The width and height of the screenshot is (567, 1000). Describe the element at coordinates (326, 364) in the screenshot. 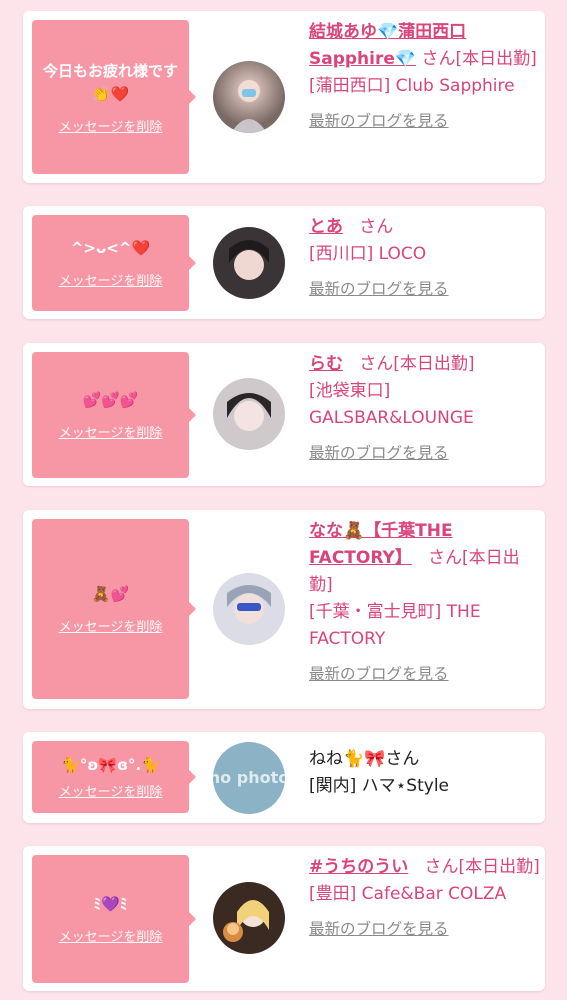

I see `cast-name-link: らむ` at that location.